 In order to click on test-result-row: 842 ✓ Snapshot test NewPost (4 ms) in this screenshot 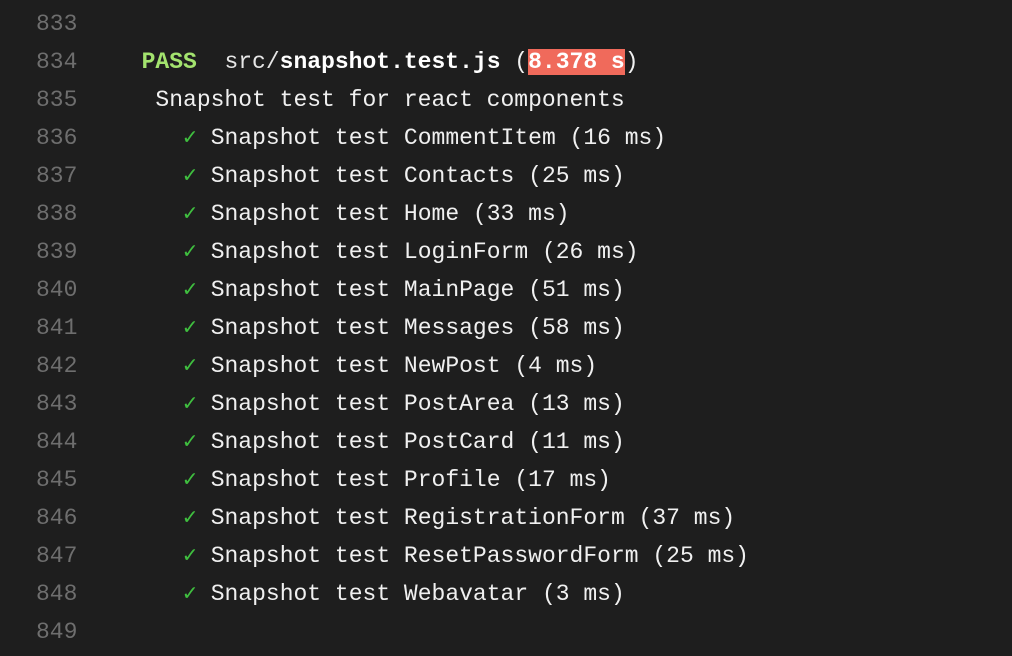, I will do `click(506, 366)`.